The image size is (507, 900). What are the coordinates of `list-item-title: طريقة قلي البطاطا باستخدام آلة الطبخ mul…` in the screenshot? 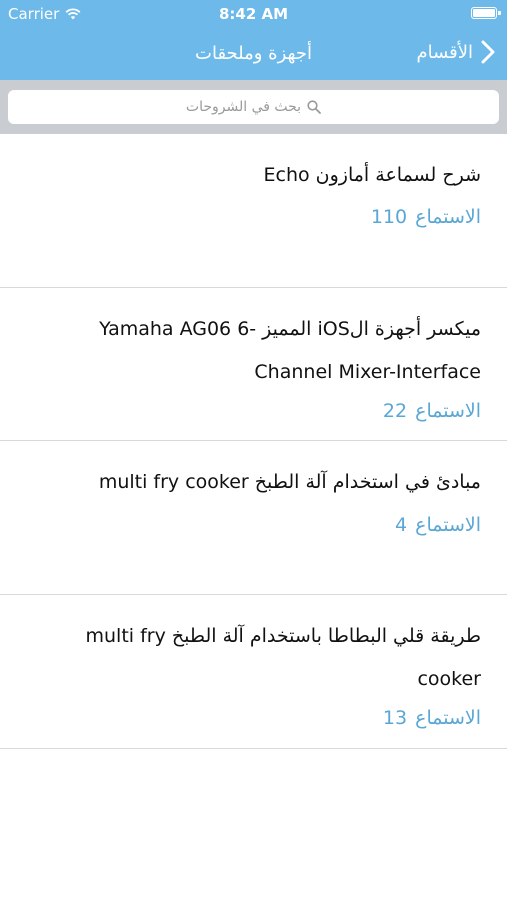 It's located at (283, 657).